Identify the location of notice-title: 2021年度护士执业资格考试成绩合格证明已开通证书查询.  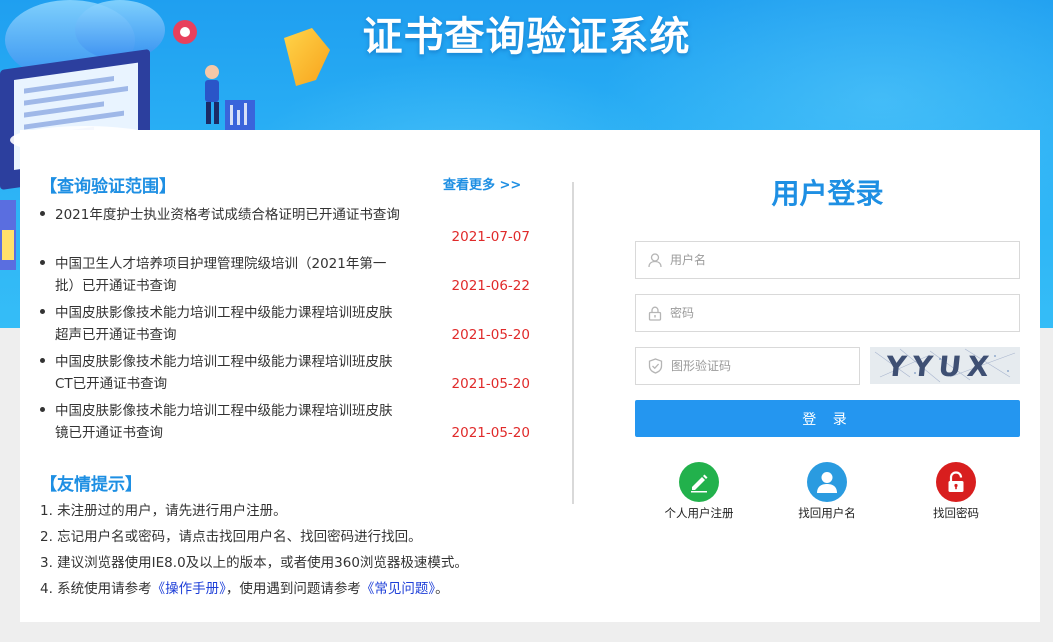
(227, 215).